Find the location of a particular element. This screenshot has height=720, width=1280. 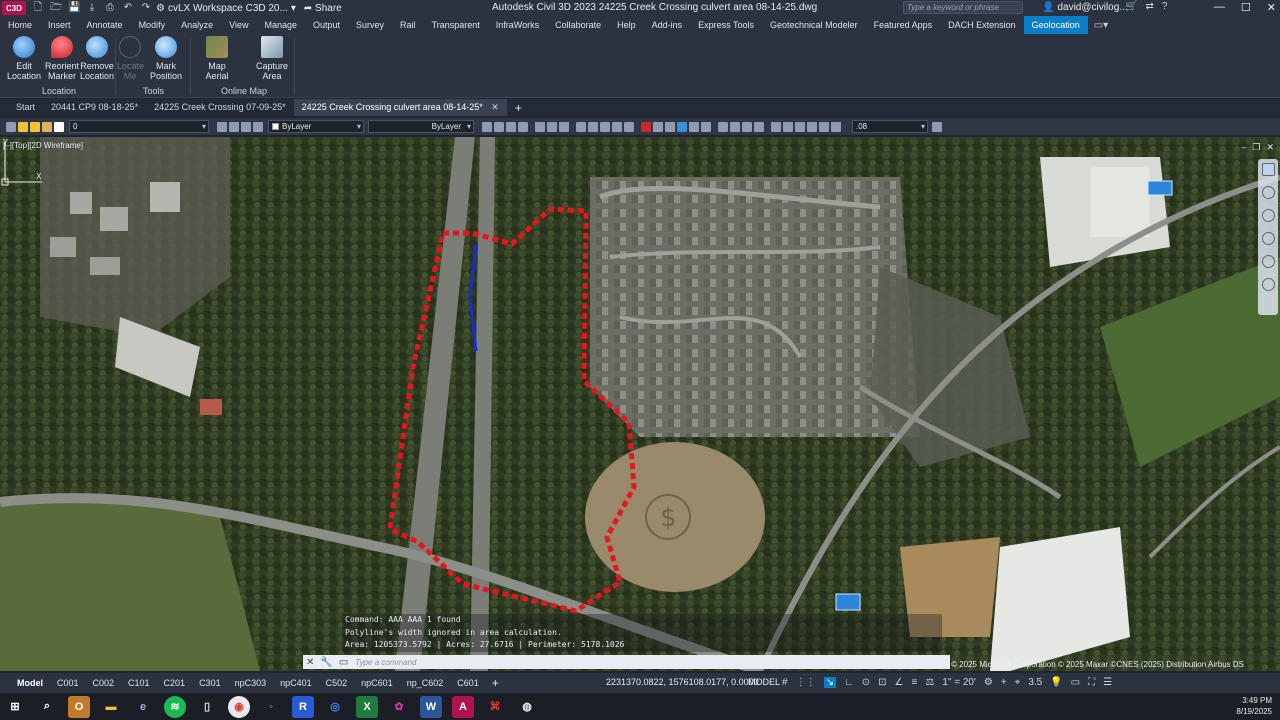

excel-icon: X is located at coordinates (367, 706).